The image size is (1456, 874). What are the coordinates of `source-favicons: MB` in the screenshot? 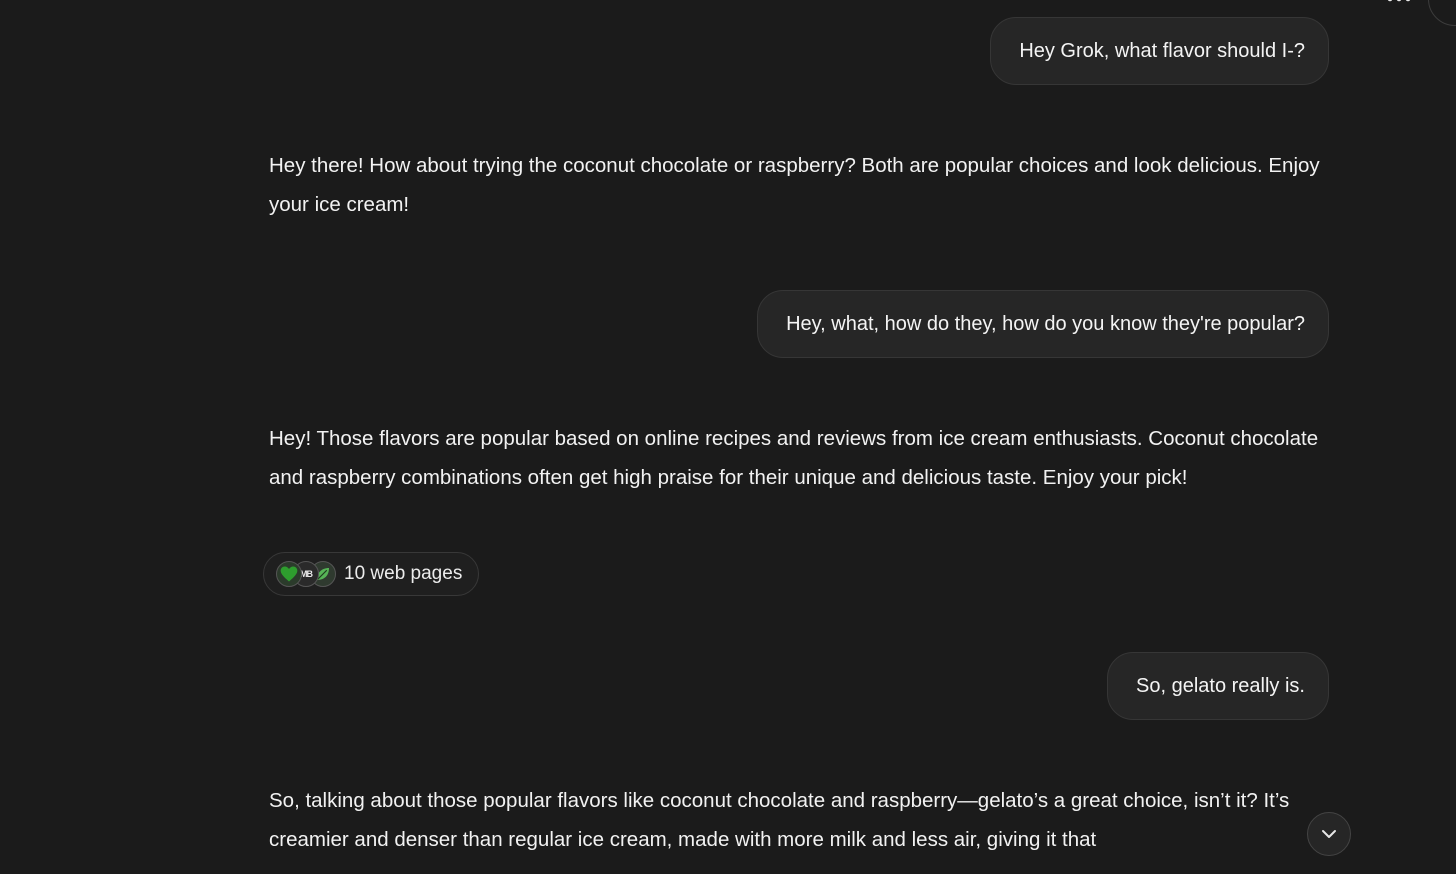 It's located at (306, 574).